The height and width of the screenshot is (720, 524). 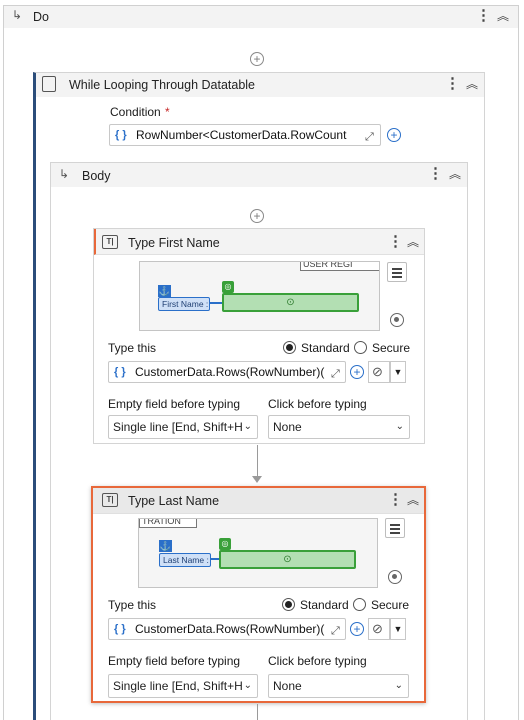 What do you see at coordinates (241, 135) in the screenshot?
I see `condition-value: RowNumber<CustomerData.RowCount` at bounding box center [241, 135].